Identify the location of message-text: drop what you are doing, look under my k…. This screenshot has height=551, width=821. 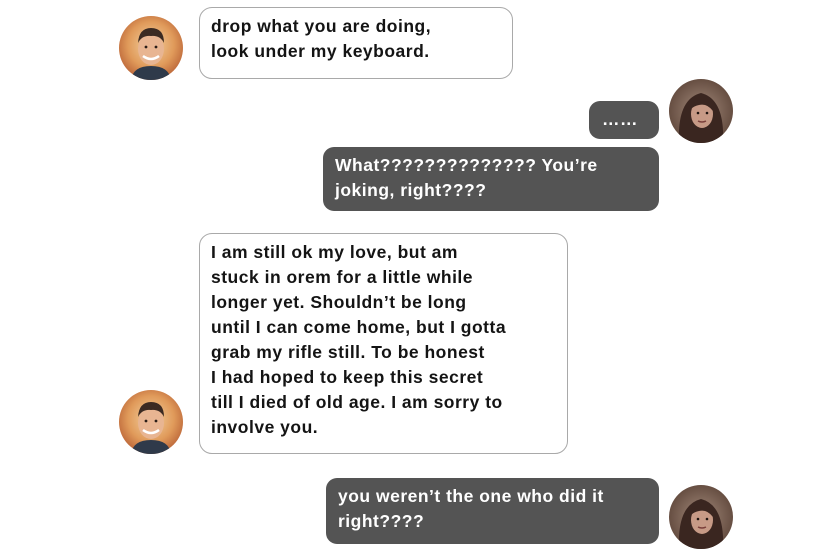
(321, 38).